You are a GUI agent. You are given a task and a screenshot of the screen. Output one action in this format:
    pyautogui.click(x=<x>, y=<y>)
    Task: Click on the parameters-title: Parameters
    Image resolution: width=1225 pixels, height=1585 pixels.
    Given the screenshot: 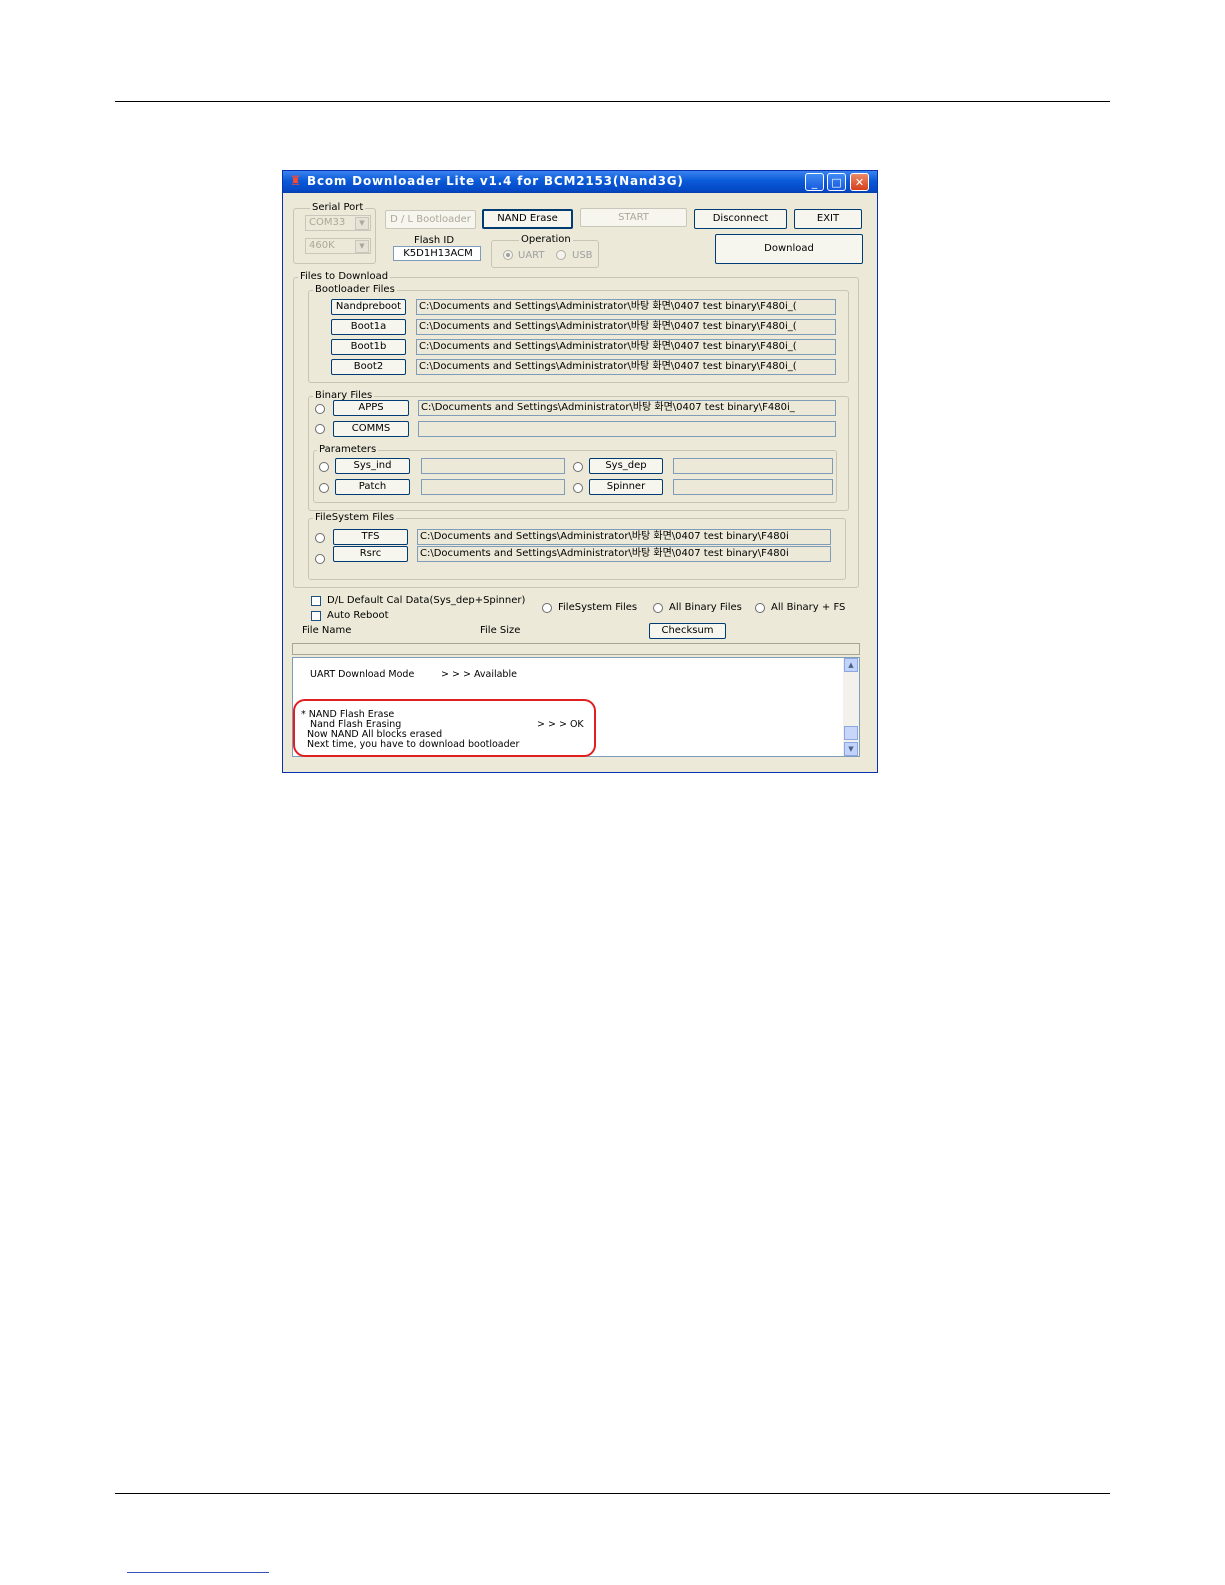 What is the action you would take?
    pyautogui.click(x=348, y=450)
    